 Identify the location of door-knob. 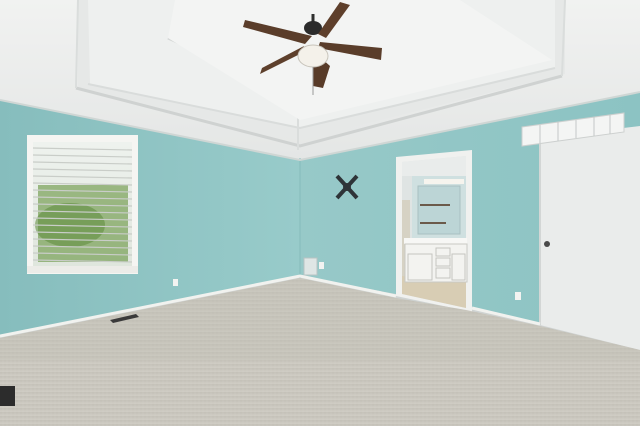
(547, 244).